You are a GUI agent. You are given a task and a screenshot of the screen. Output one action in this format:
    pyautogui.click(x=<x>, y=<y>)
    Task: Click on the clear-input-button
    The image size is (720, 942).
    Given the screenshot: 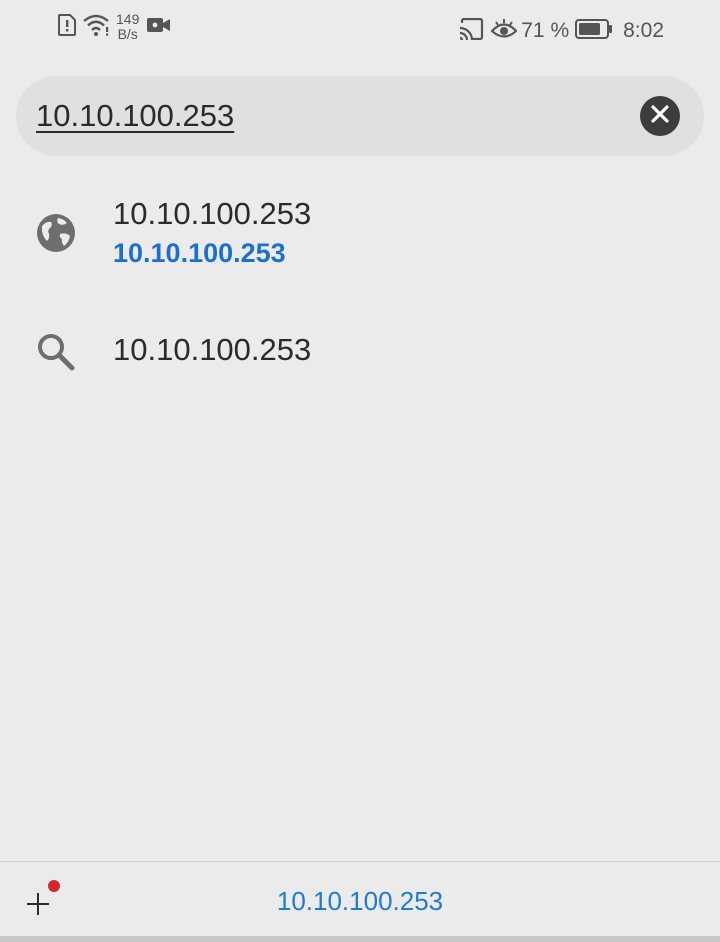 What is the action you would take?
    pyautogui.click(x=660, y=116)
    